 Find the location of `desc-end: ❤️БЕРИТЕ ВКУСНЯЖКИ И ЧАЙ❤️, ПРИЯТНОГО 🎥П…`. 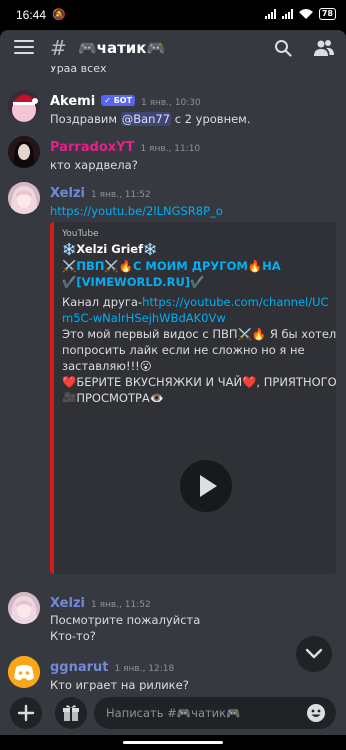

desc-end: ❤️БЕРИТЕ ВКУСНЯЖКИ И ЧАЙ❤️, ПРИЯТНОГО 🎥П… is located at coordinates (199, 390).